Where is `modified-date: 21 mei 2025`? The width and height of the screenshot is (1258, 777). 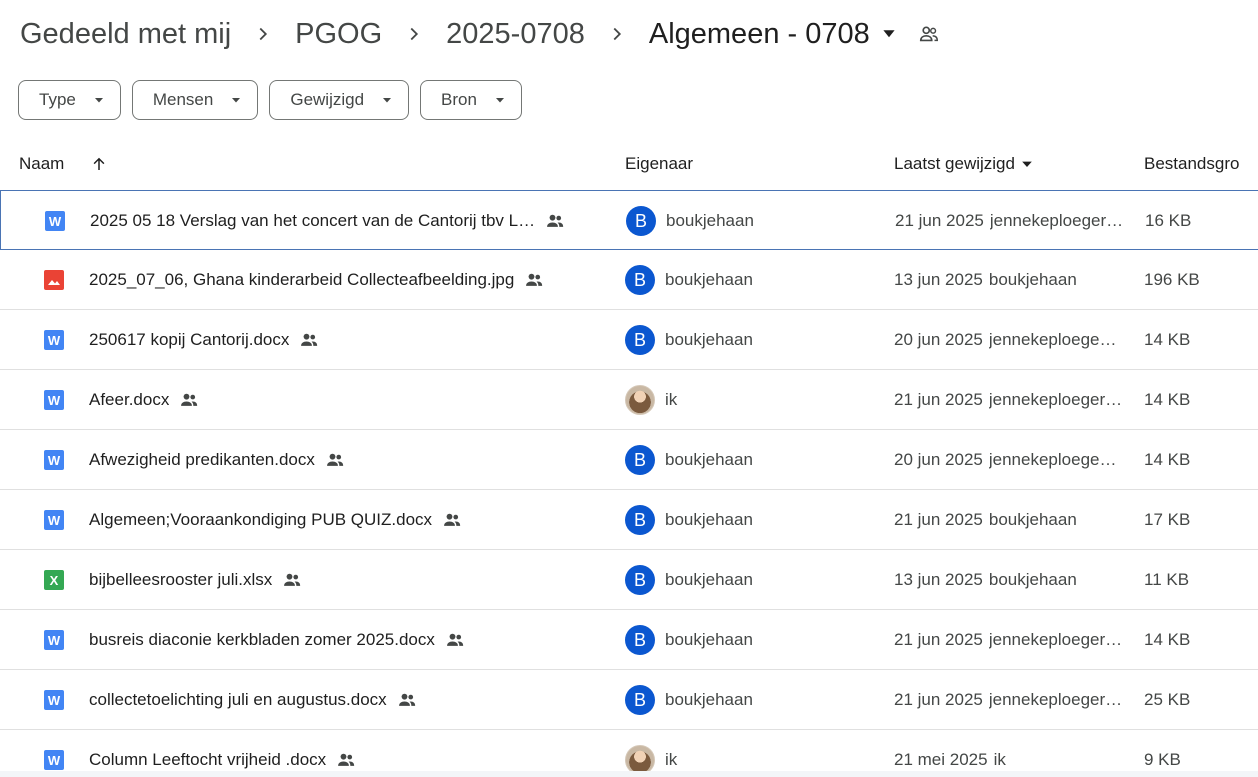
modified-date: 21 mei 2025 is located at coordinates (941, 759).